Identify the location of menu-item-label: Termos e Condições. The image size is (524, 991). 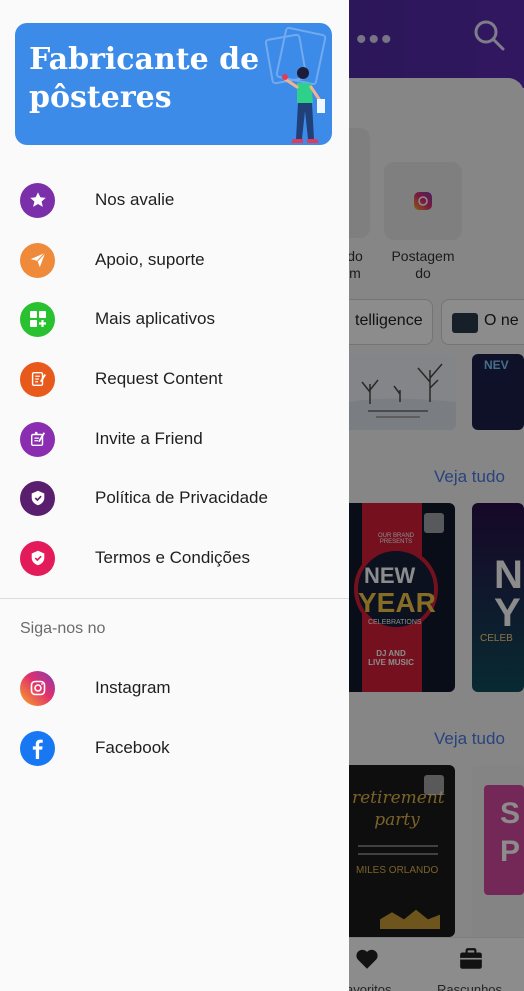
(172, 557).